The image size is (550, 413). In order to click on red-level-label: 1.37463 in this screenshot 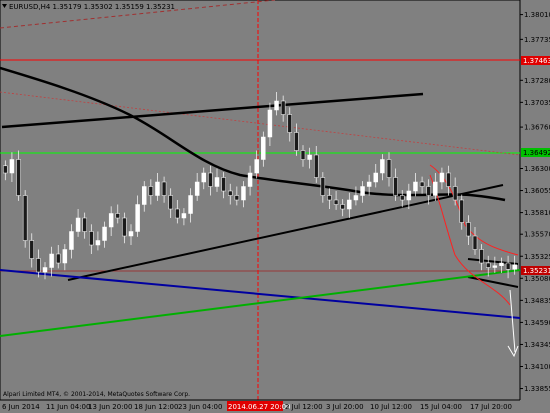, I will do `click(536, 61)`.